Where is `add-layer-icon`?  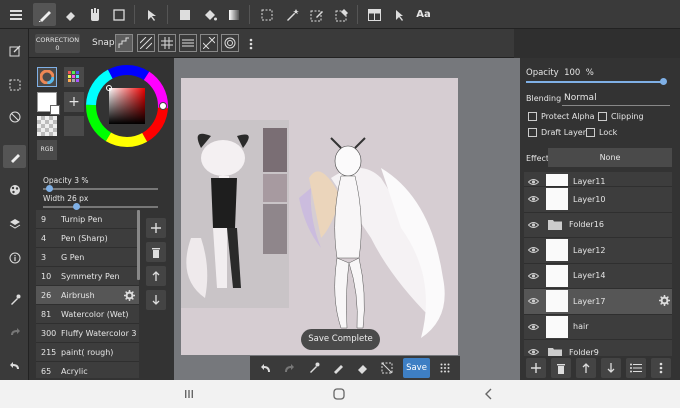
add-layer-icon is located at coordinates (536, 368).